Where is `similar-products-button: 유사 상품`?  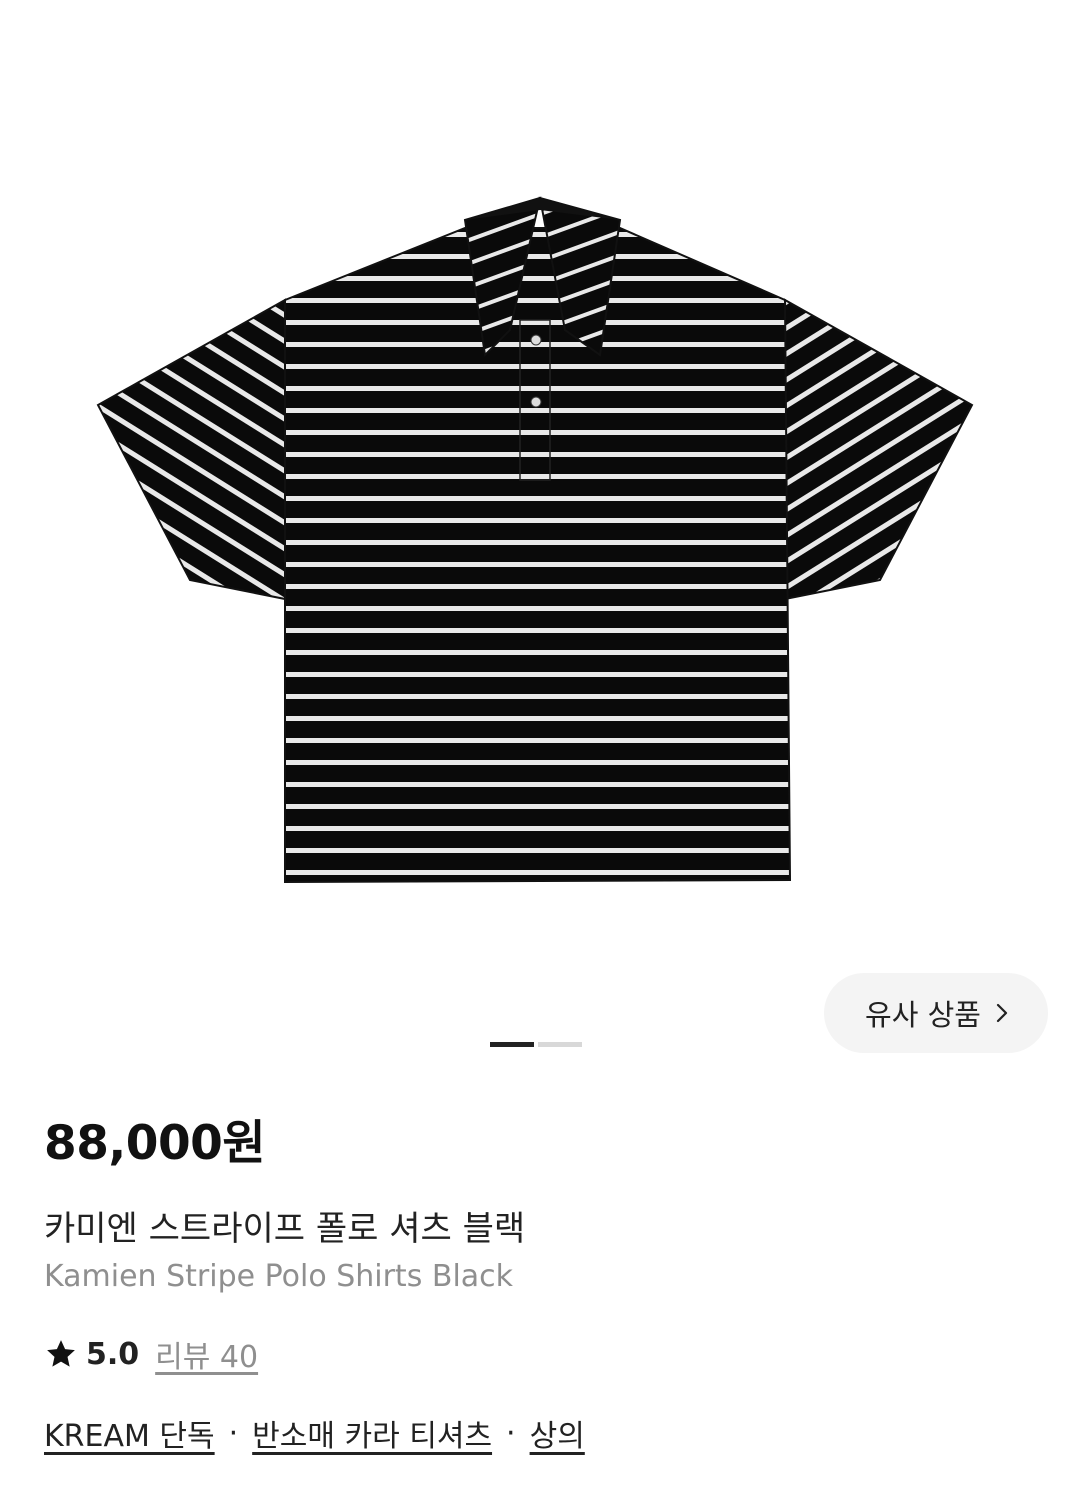 similar-products-button: 유사 상품 is located at coordinates (936, 1013).